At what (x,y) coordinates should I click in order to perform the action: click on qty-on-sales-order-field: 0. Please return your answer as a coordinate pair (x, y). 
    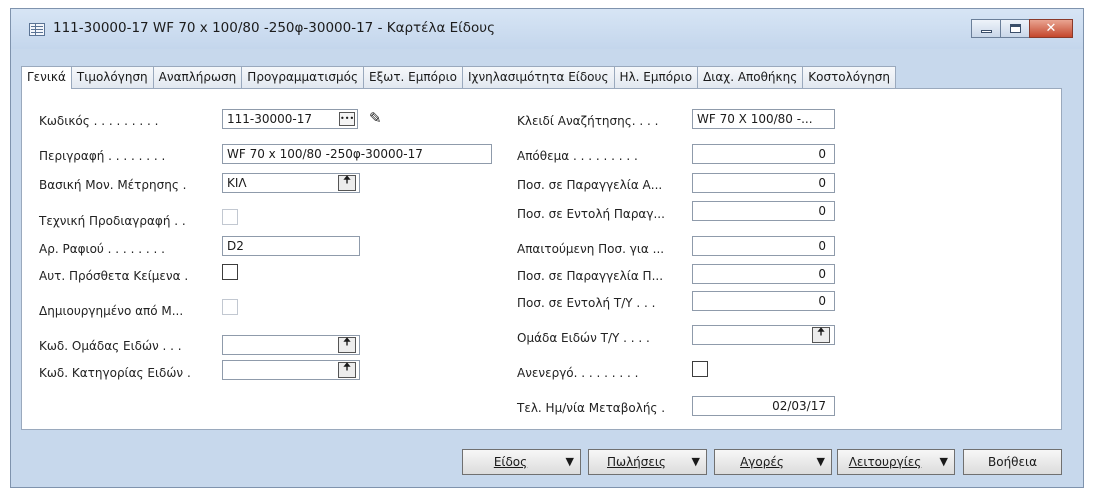
    Looking at the image, I should click on (763, 274).